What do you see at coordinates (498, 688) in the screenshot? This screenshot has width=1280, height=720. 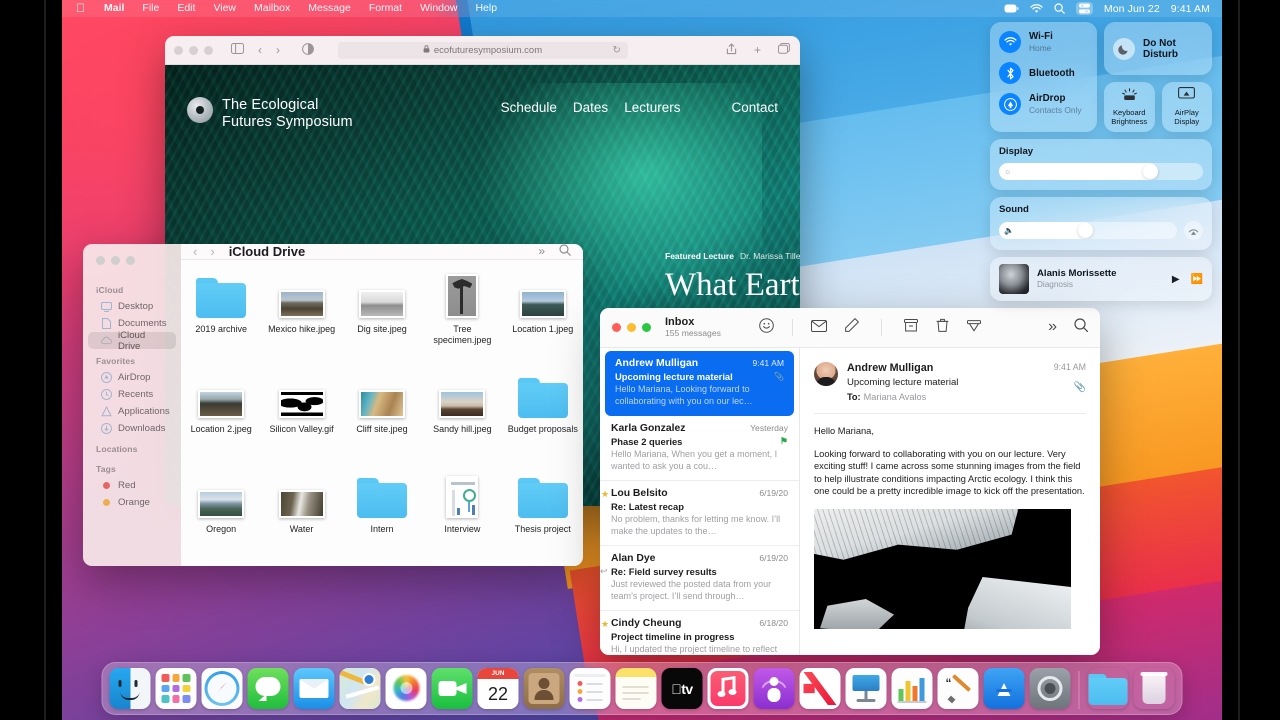 I see `calendar-icon: JUN 22` at bounding box center [498, 688].